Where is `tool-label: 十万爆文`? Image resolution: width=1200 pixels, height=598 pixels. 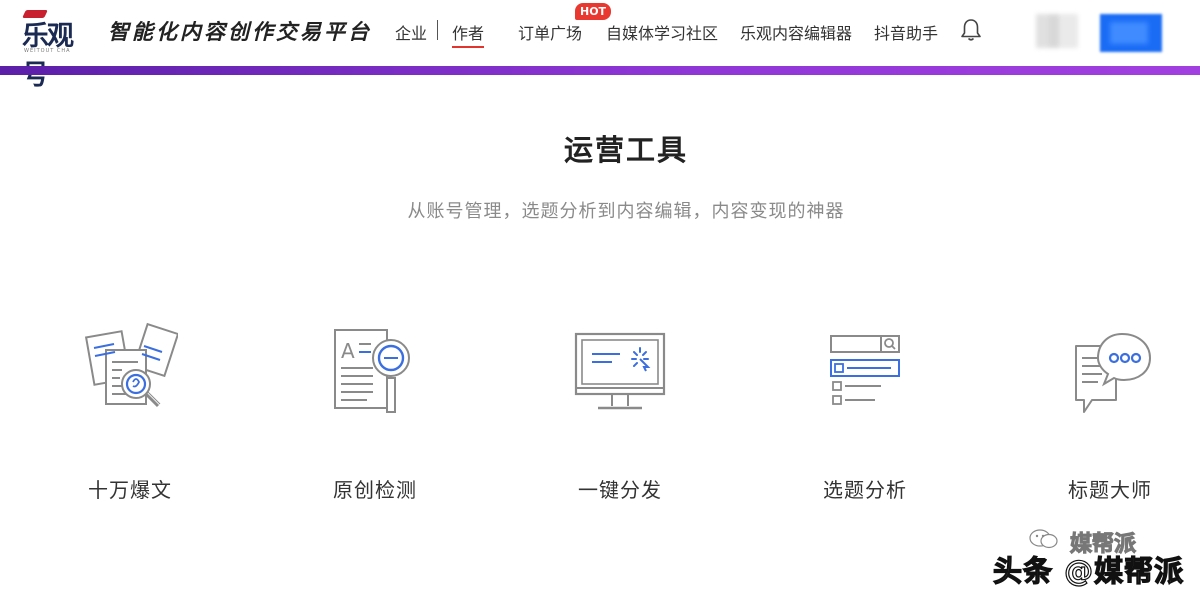
tool-label: 十万爆文 is located at coordinates (130, 490).